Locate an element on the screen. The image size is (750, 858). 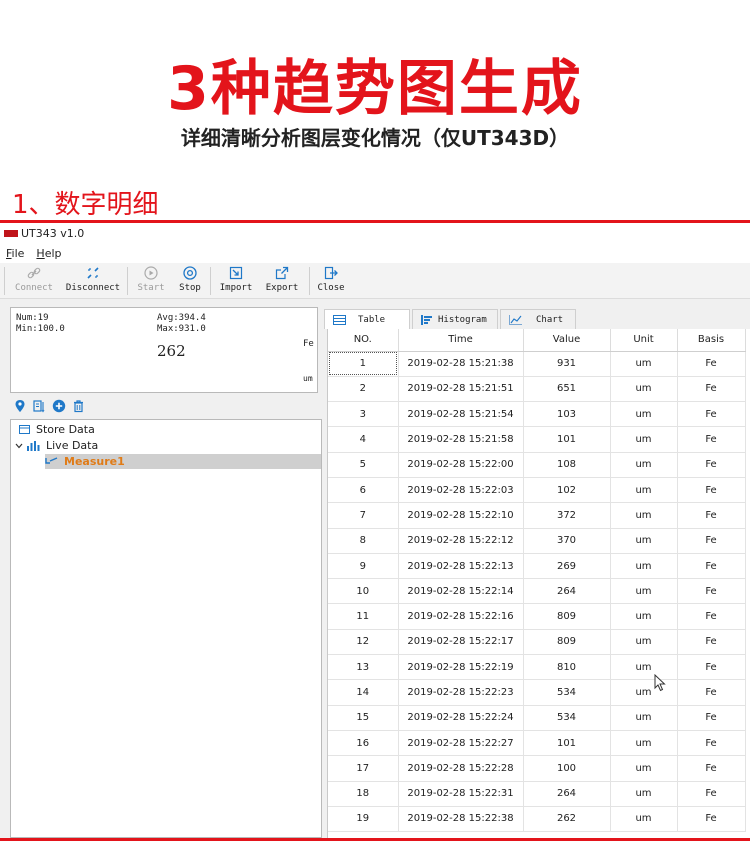
cell-no: 7 is located at coordinates (363, 515).